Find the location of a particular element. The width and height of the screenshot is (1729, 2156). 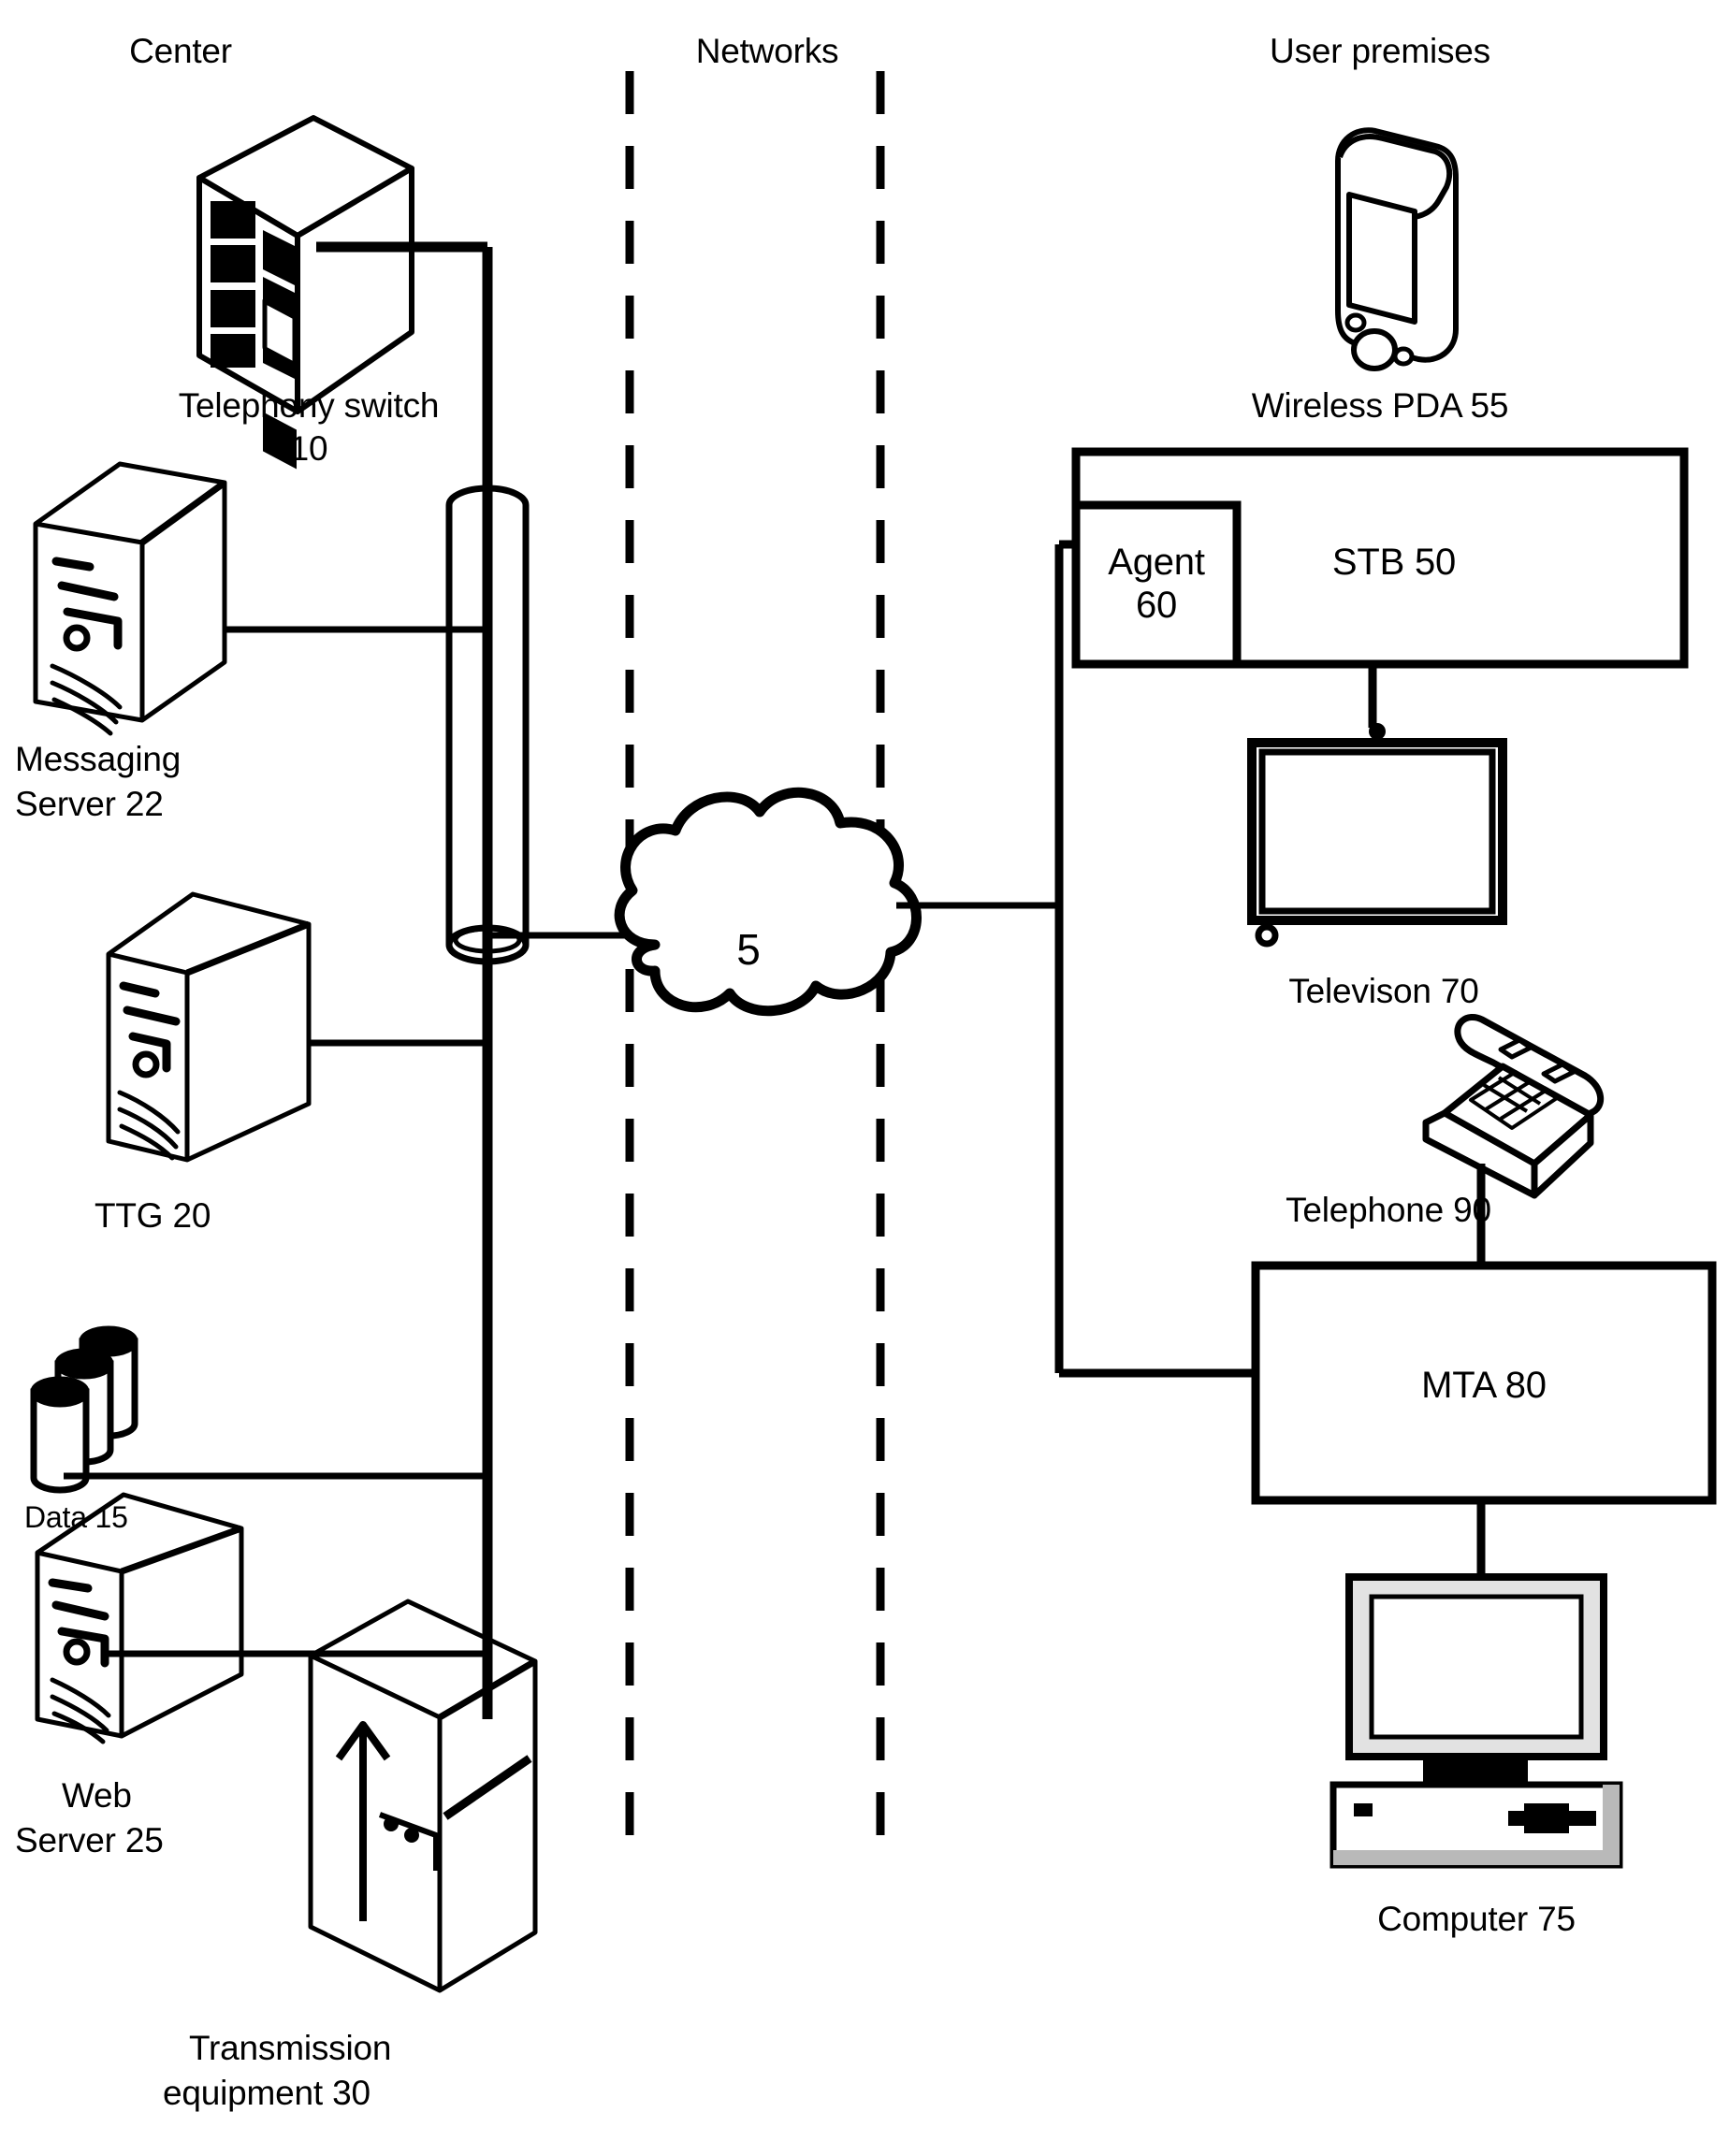

television-connector-dot is located at coordinates (1377, 731).